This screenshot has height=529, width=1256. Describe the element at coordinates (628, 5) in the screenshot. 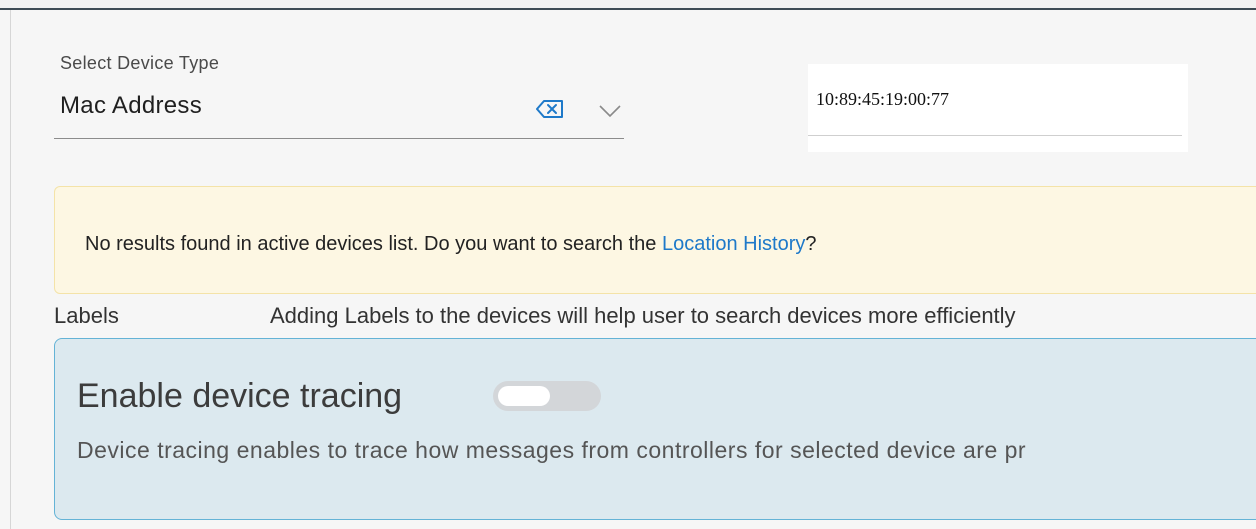

I see `top-border` at that location.